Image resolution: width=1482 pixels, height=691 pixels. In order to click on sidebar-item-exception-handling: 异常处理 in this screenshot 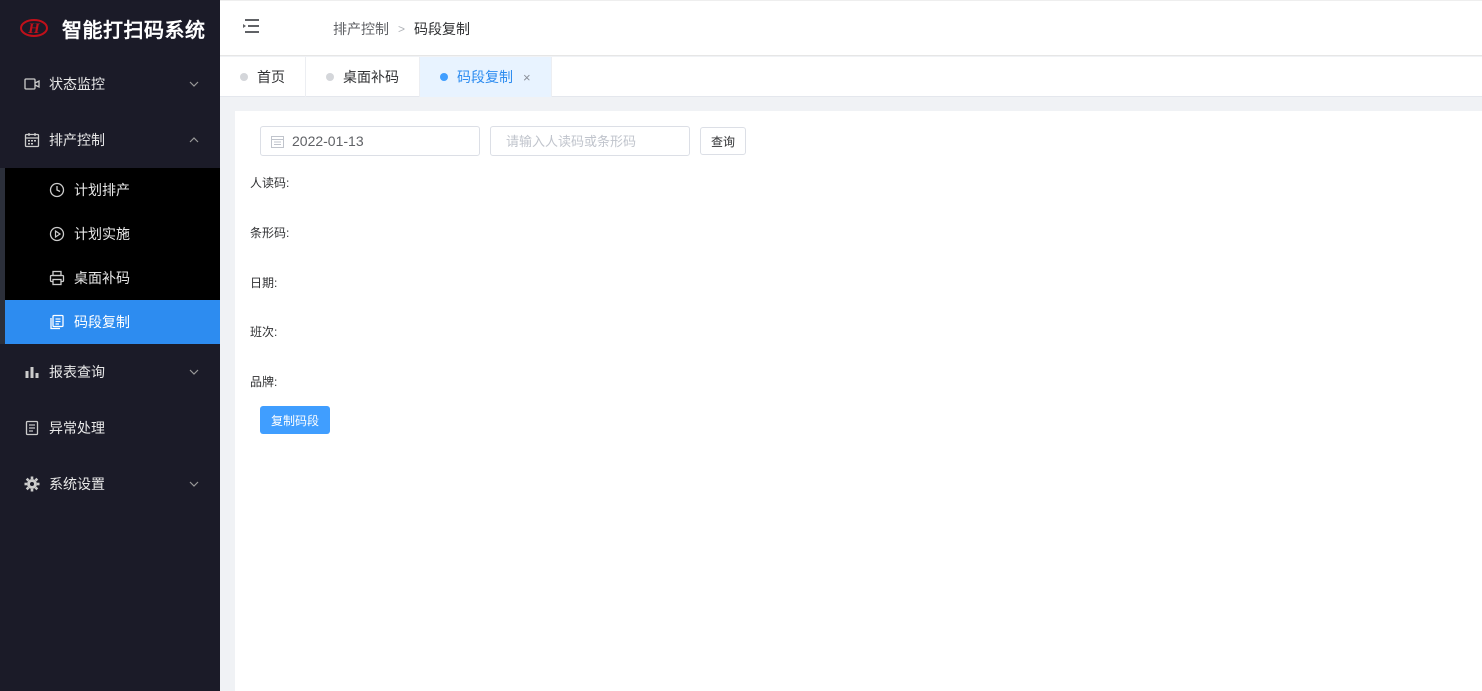, I will do `click(110, 428)`.